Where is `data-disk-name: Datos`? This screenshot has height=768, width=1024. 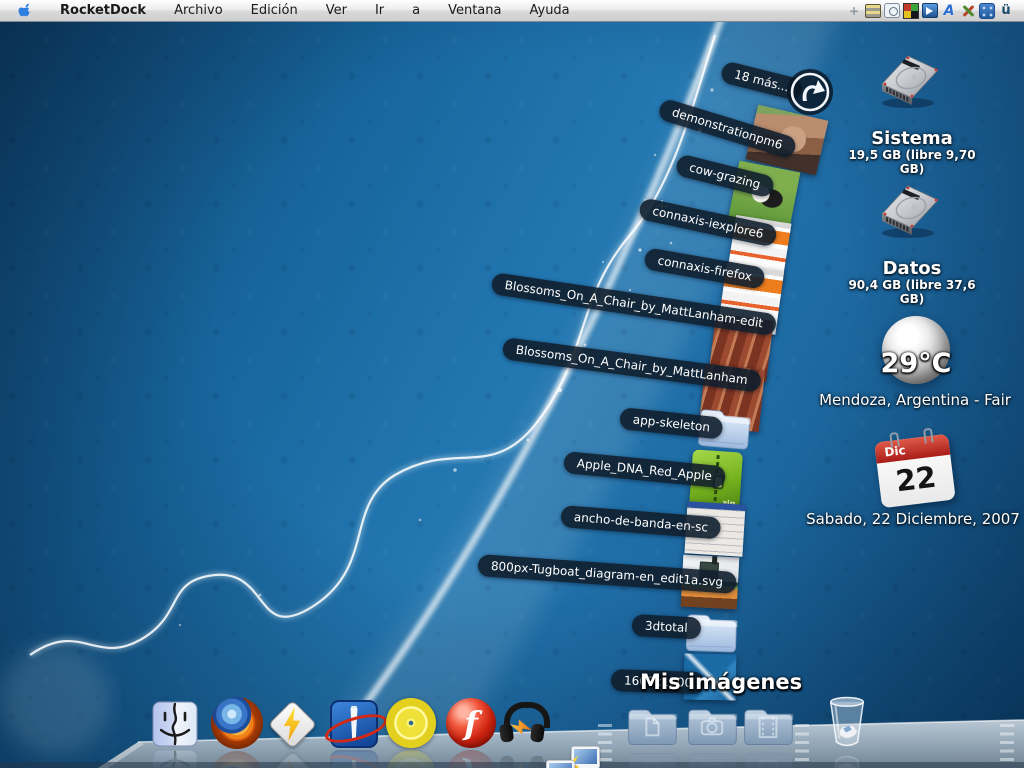
data-disk-name: Datos is located at coordinates (912, 268).